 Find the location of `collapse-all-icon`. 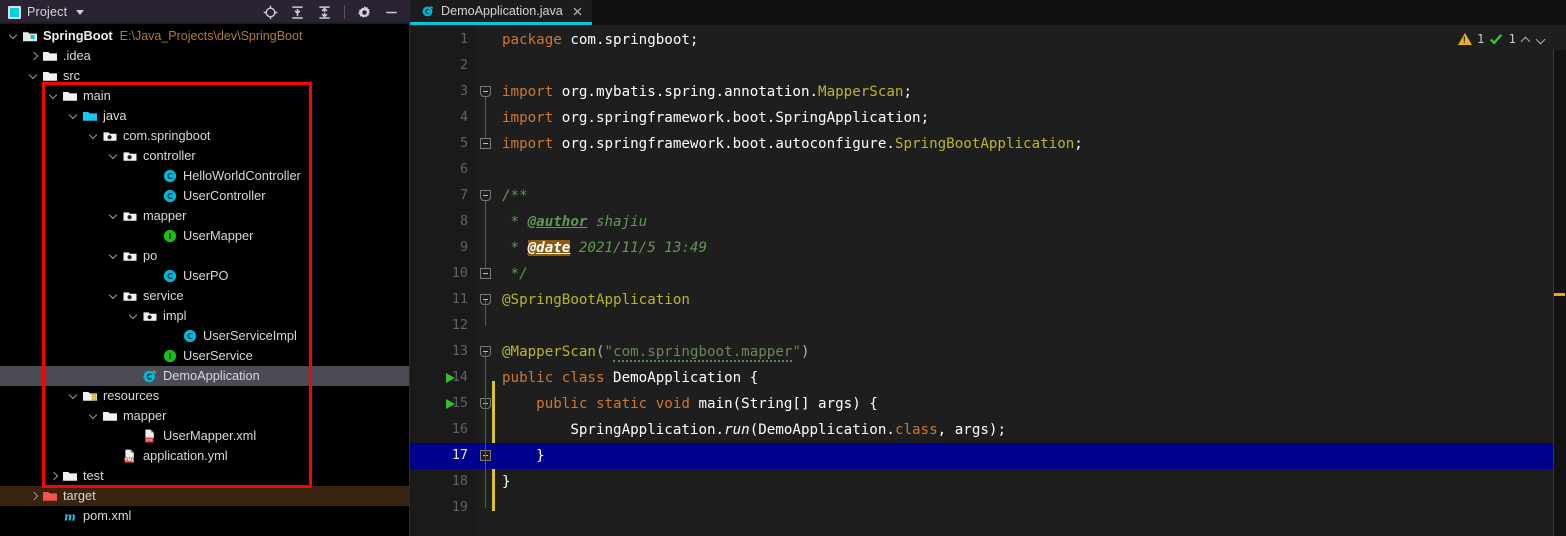

collapse-all-icon is located at coordinates (324, 12).